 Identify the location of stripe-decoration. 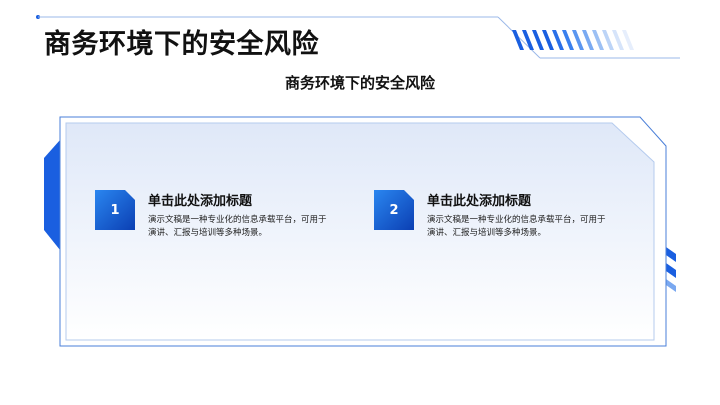
(573, 40).